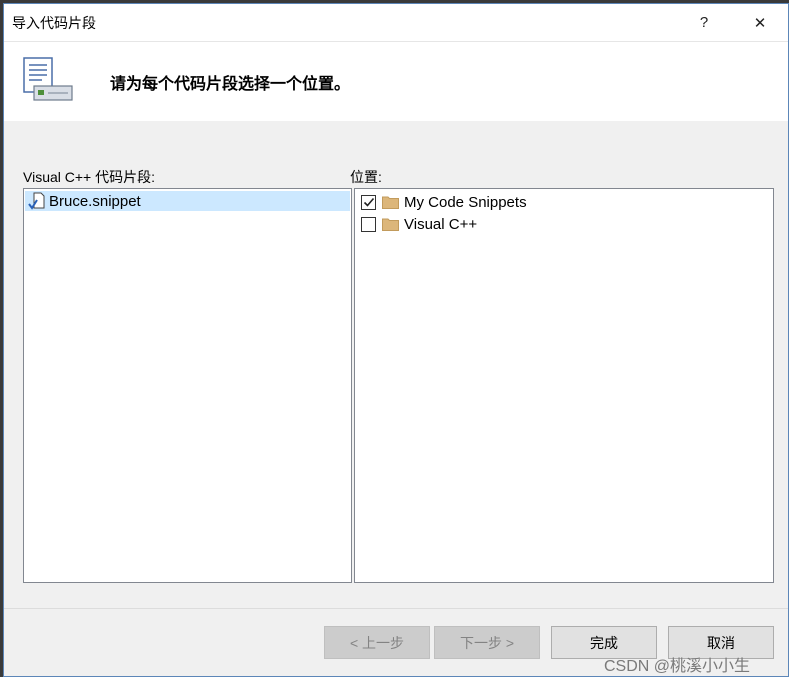 This screenshot has width=789, height=677. Describe the element at coordinates (89, 177) in the screenshot. I see `snippets-list-label: Visual C++ 代码片段:` at that location.